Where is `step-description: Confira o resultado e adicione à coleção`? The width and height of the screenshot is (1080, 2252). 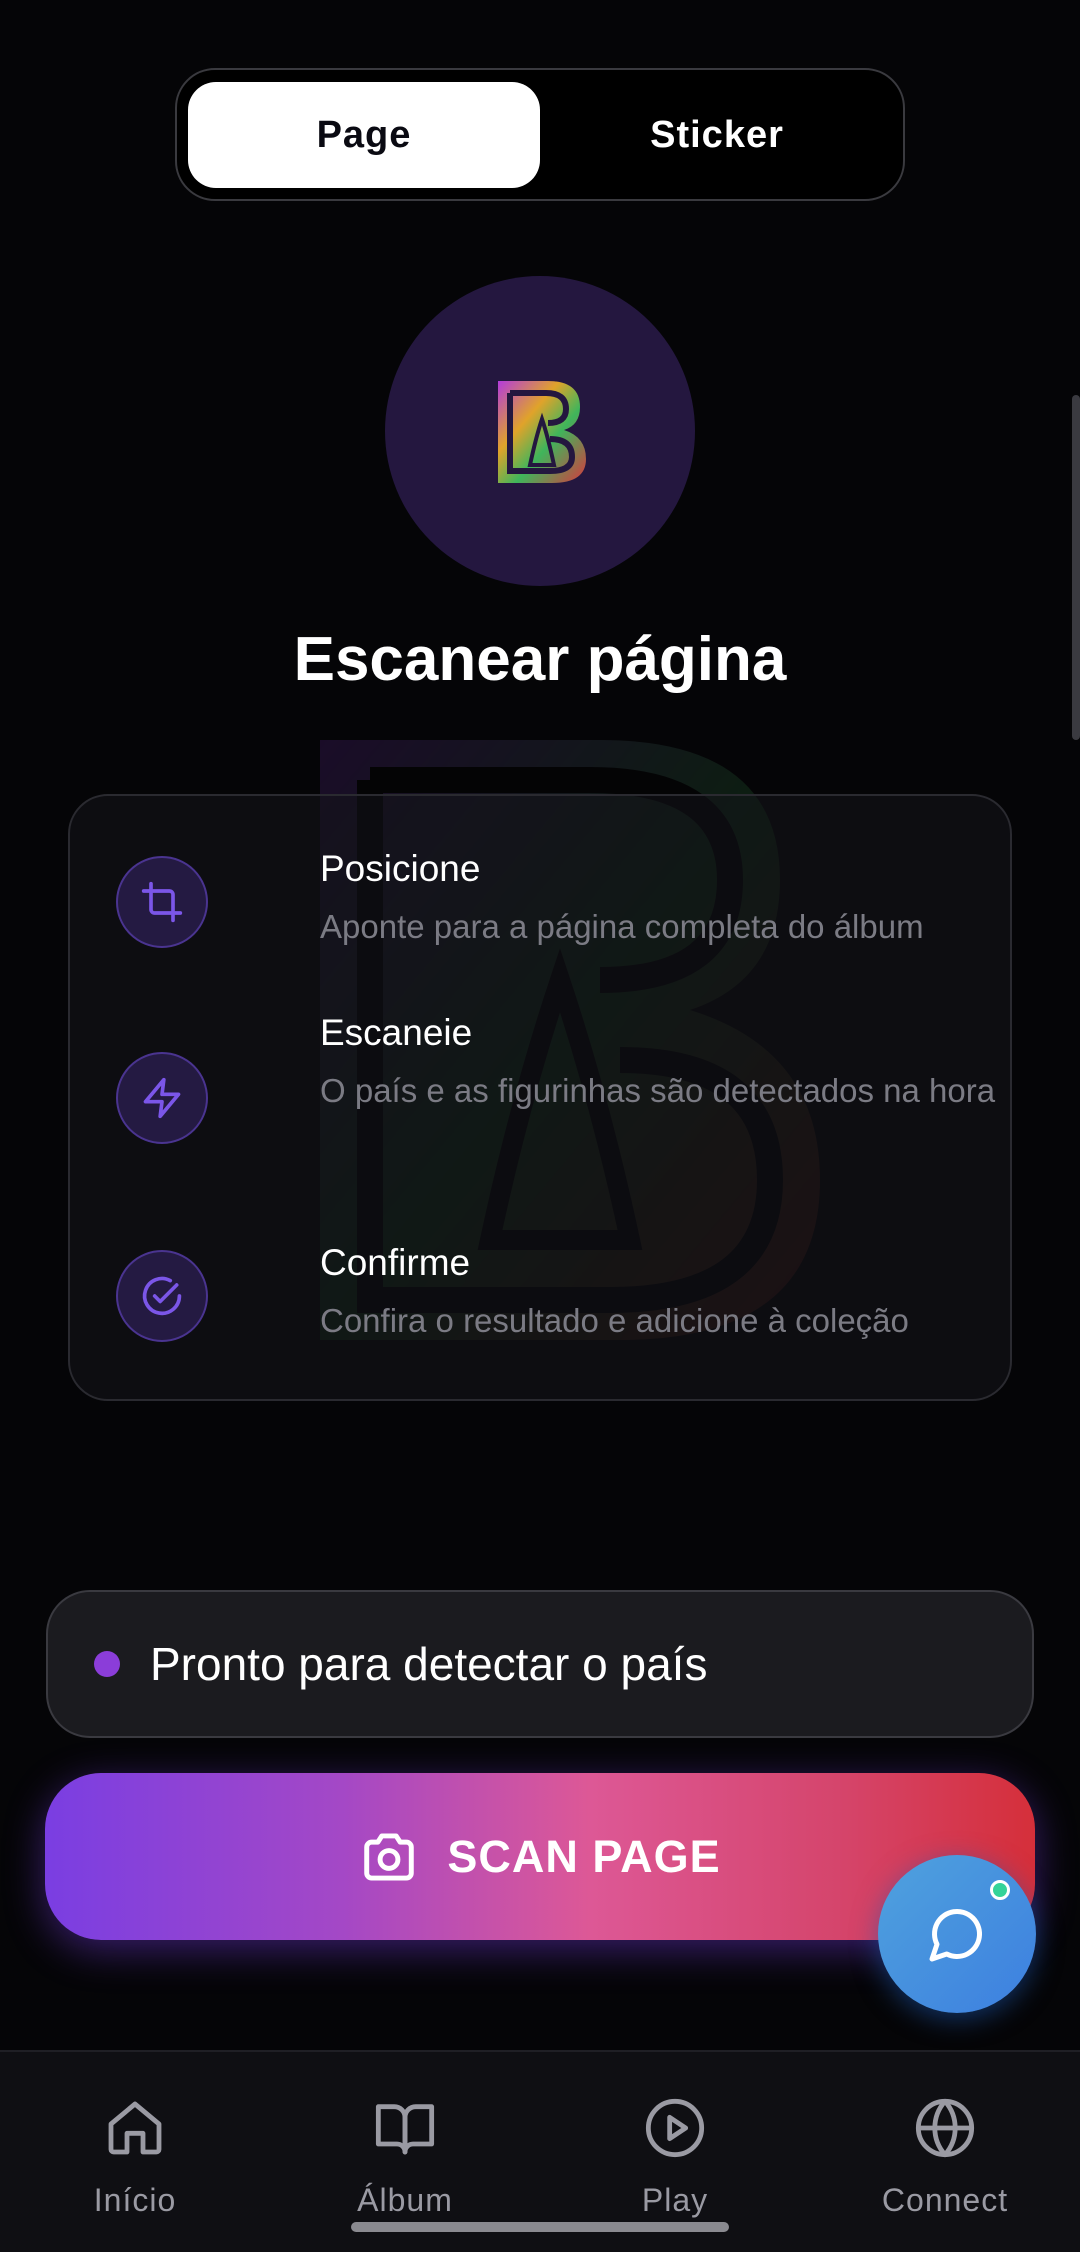 step-description: Confira o resultado e adicione à coleção is located at coordinates (614, 1320).